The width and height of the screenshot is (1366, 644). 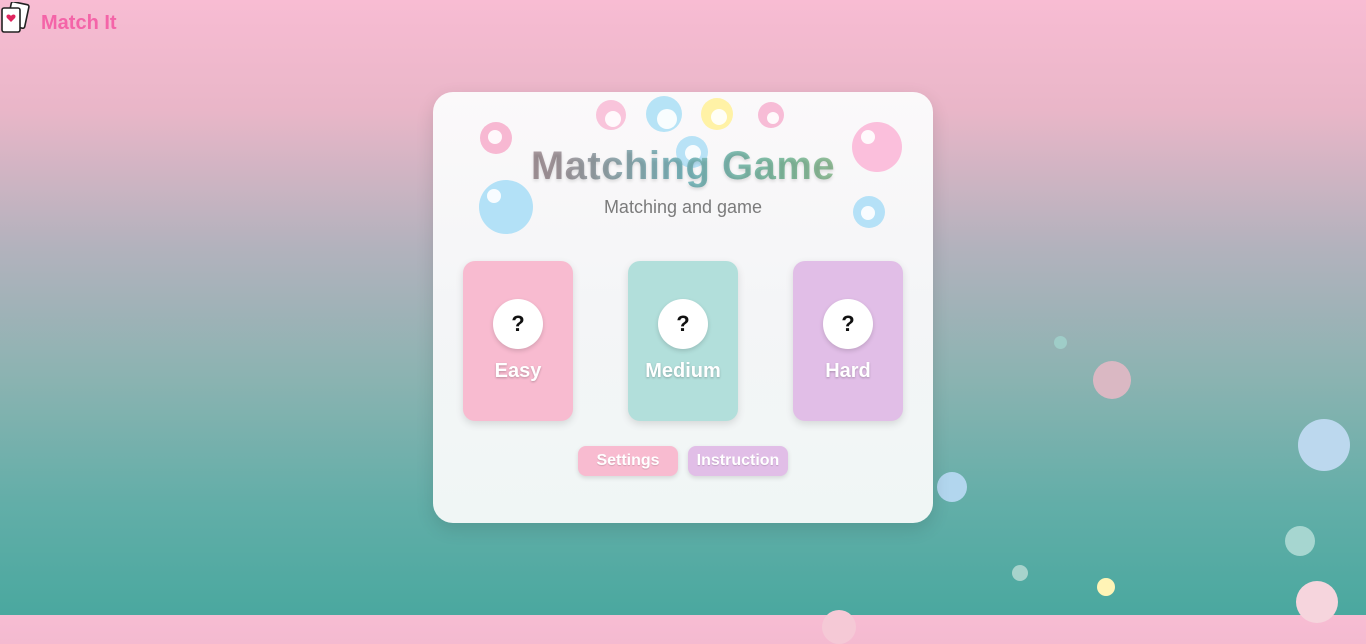 I want to click on level-card-easy: ? Easy, so click(x=518, y=341).